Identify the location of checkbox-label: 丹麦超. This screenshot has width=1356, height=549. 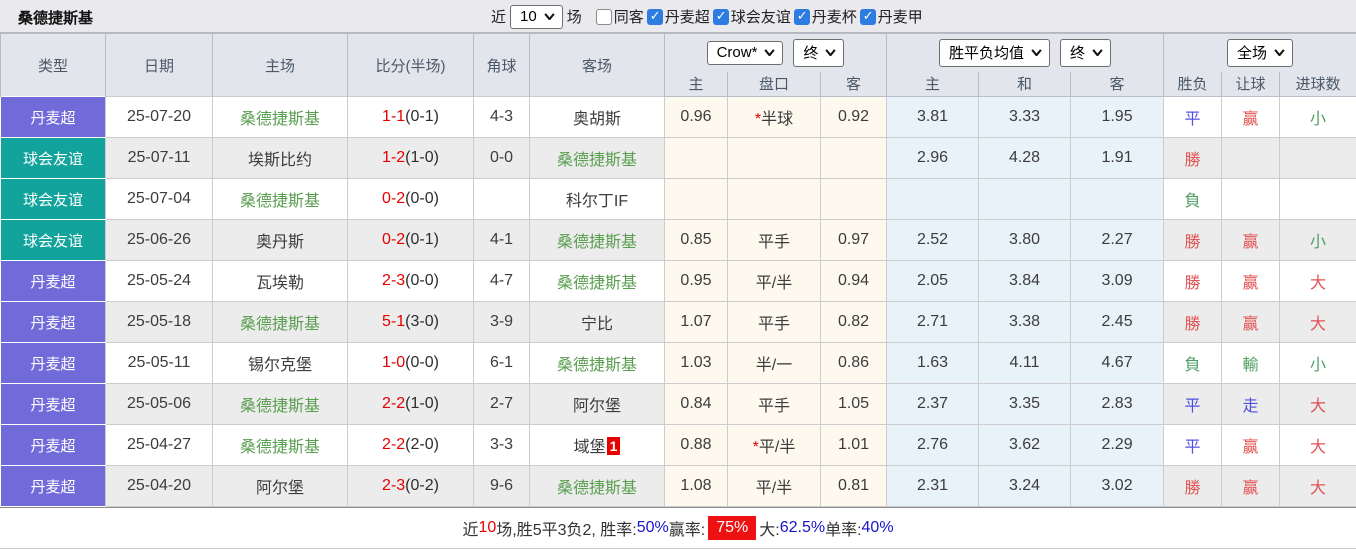
(687, 17).